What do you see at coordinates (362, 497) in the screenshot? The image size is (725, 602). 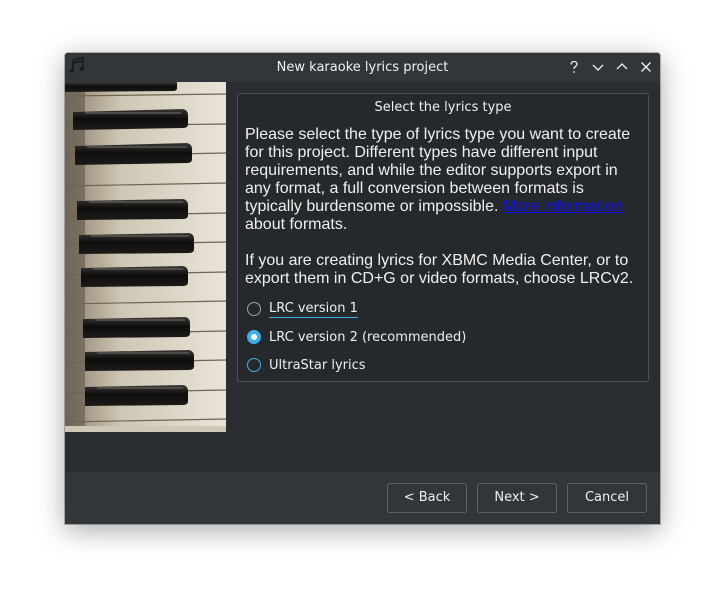 I see `button-bar: < Back Next > Cancel` at bounding box center [362, 497].